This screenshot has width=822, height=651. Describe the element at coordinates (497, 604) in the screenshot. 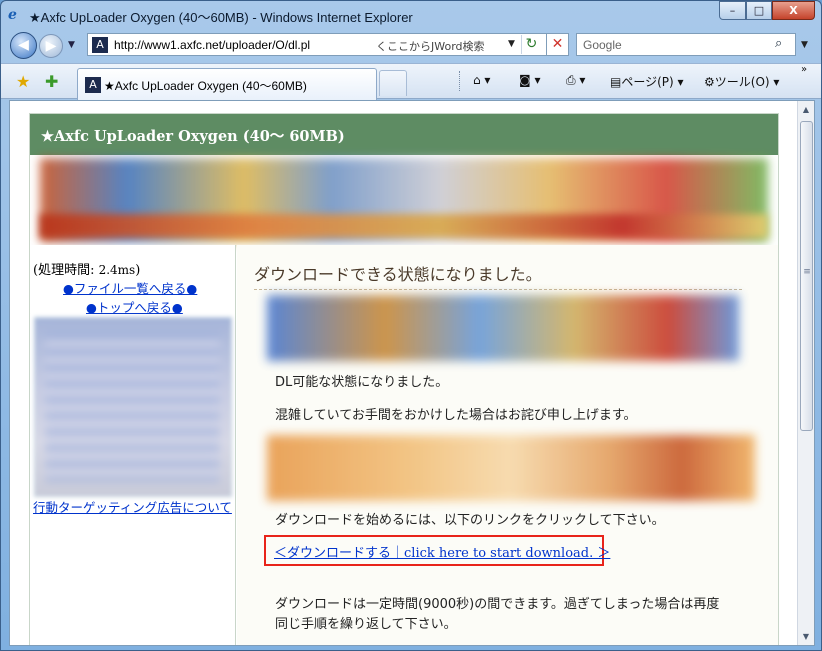

I see `time-limit-text: ダウンロードは一定時間(9000秒)の間できます。過ぎてしまった場合は再度` at that location.